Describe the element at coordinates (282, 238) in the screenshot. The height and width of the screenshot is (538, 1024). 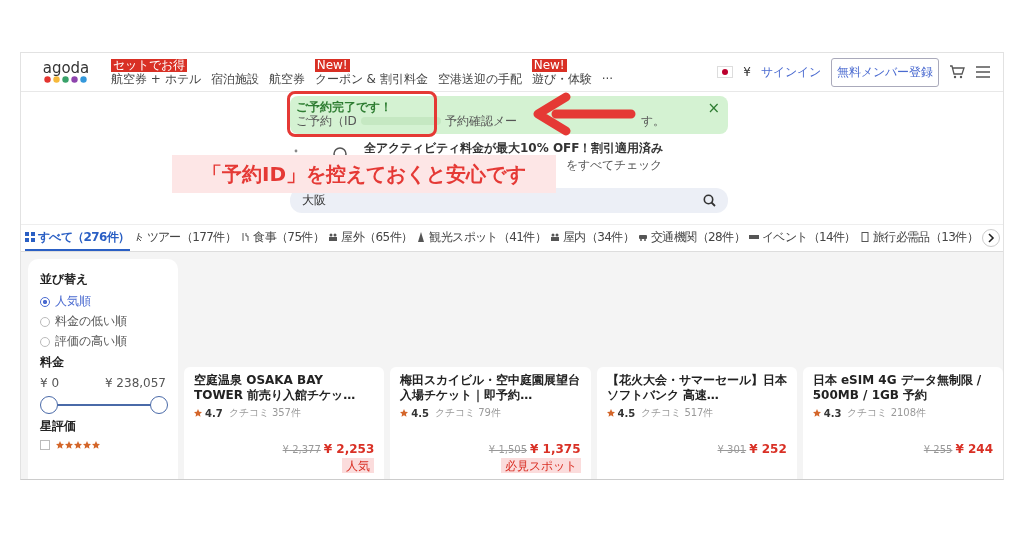
I see `category-tab: 食事（75件）` at that location.